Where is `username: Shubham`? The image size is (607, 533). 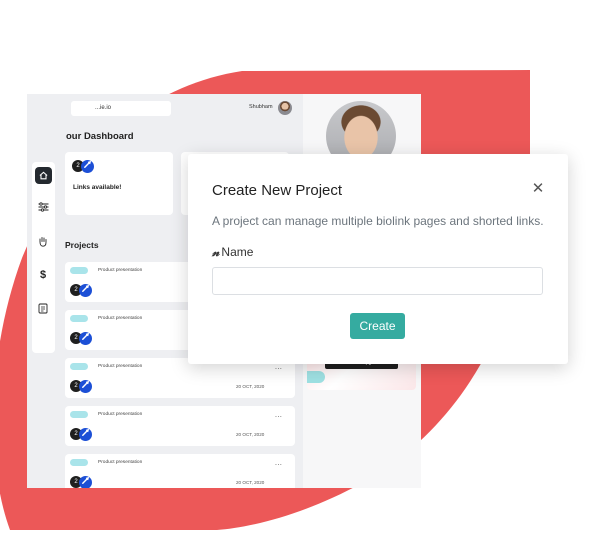
username: Shubham is located at coordinates (261, 107).